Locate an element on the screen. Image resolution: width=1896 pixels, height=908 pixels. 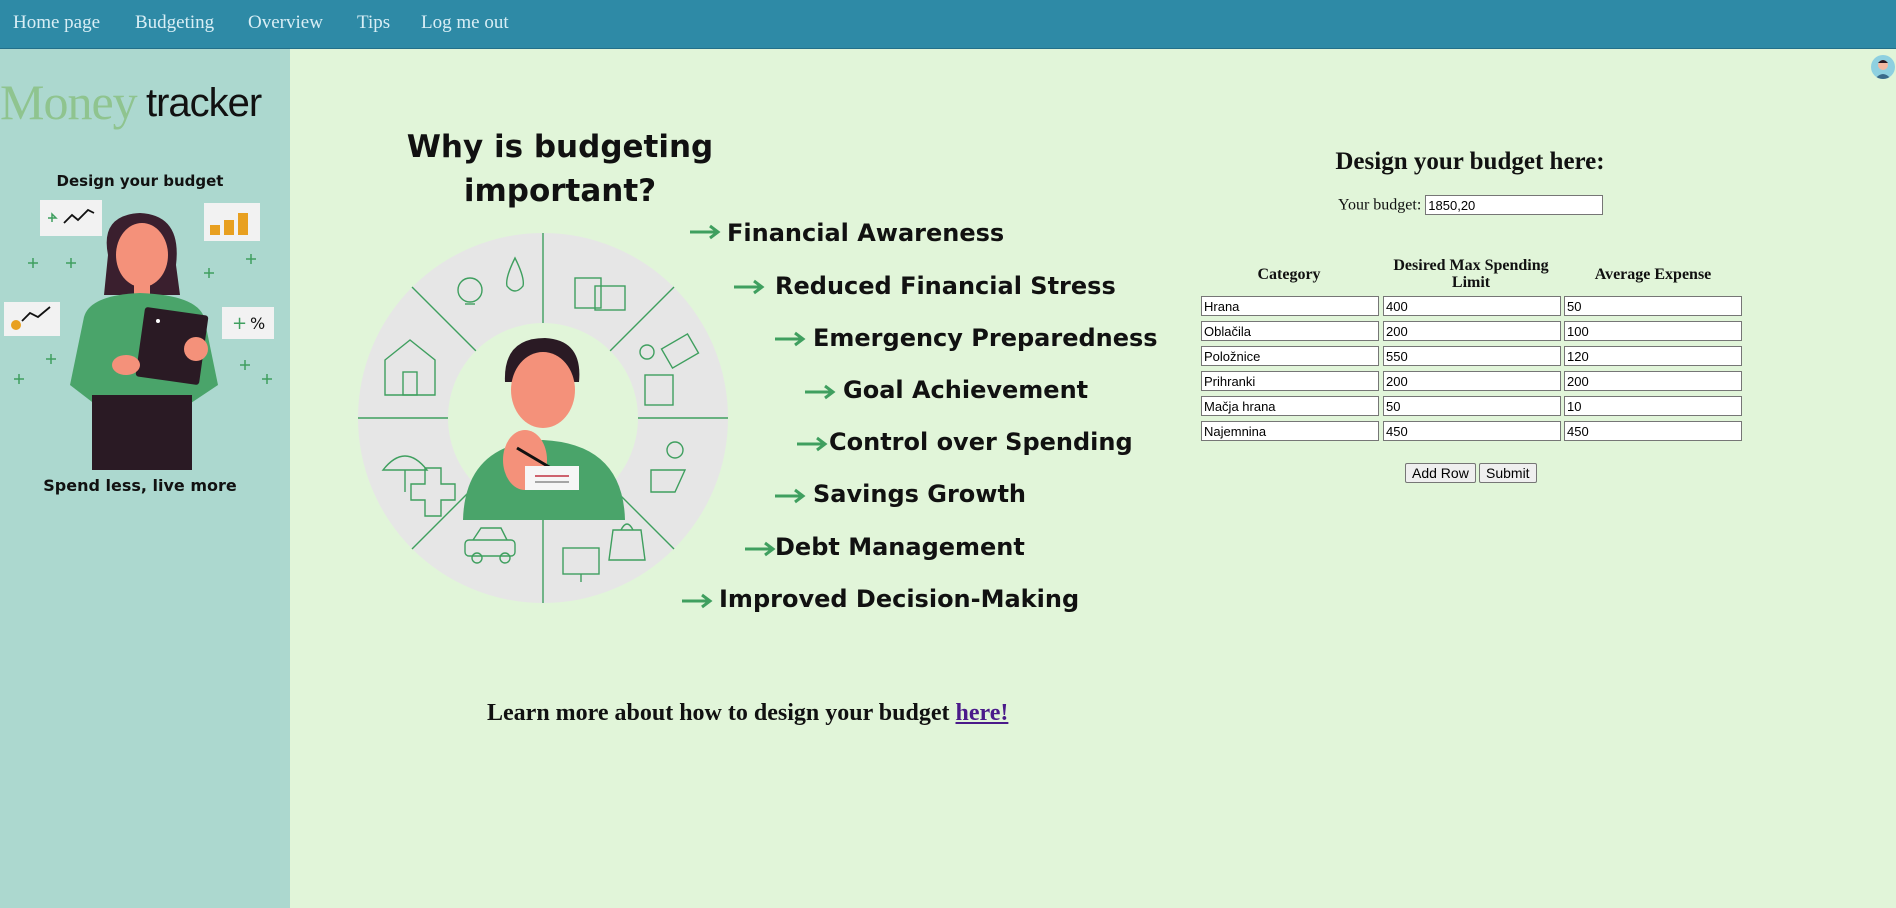
nav-tips: Tips is located at coordinates (373, 23).